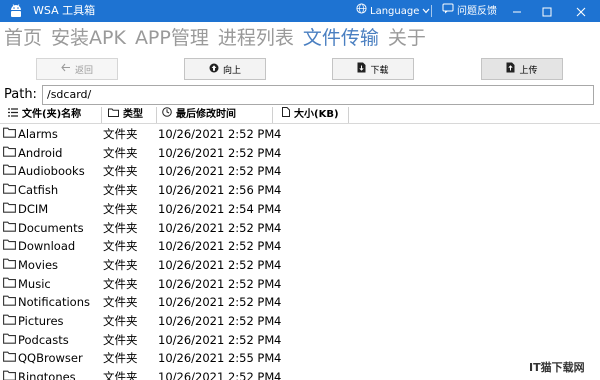  What do you see at coordinates (522, 69) in the screenshot?
I see `upload-button: 上传` at bounding box center [522, 69].